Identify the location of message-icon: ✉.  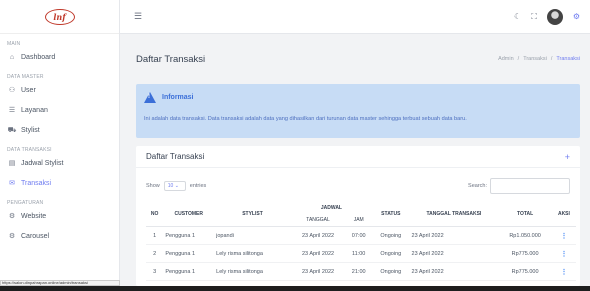
(12, 183).